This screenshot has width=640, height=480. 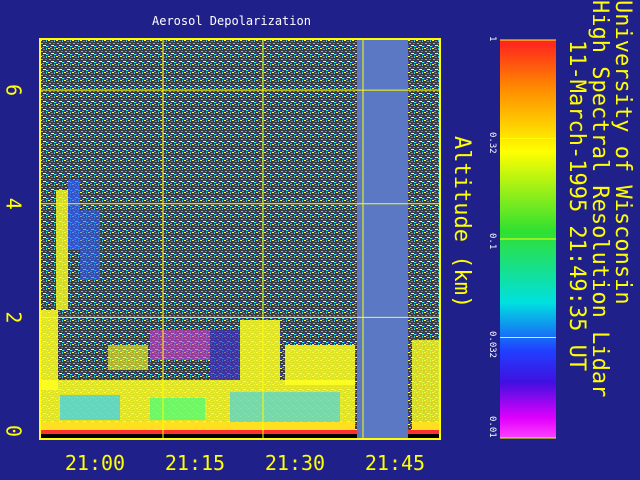 What do you see at coordinates (599, 199) in the screenshot?
I see `header-line-2: High Spectral Resolution Lidar` at bounding box center [599, 199].